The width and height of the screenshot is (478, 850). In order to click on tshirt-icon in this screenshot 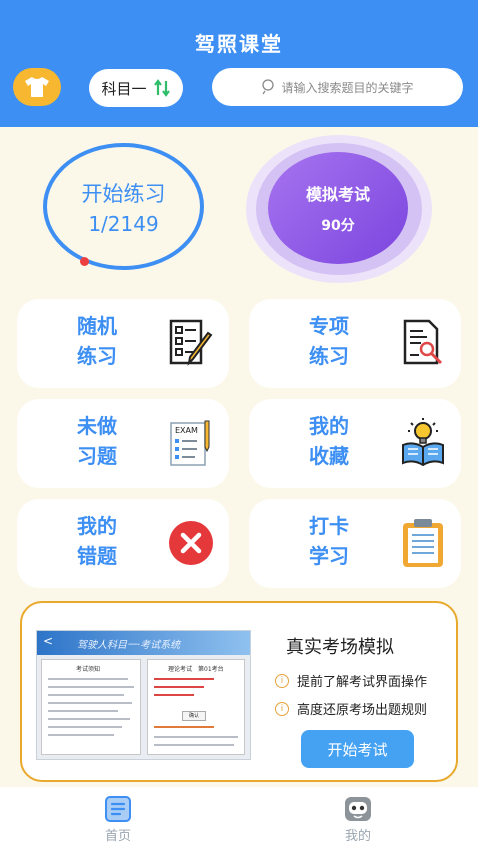, I will do `click(37, 87)`.